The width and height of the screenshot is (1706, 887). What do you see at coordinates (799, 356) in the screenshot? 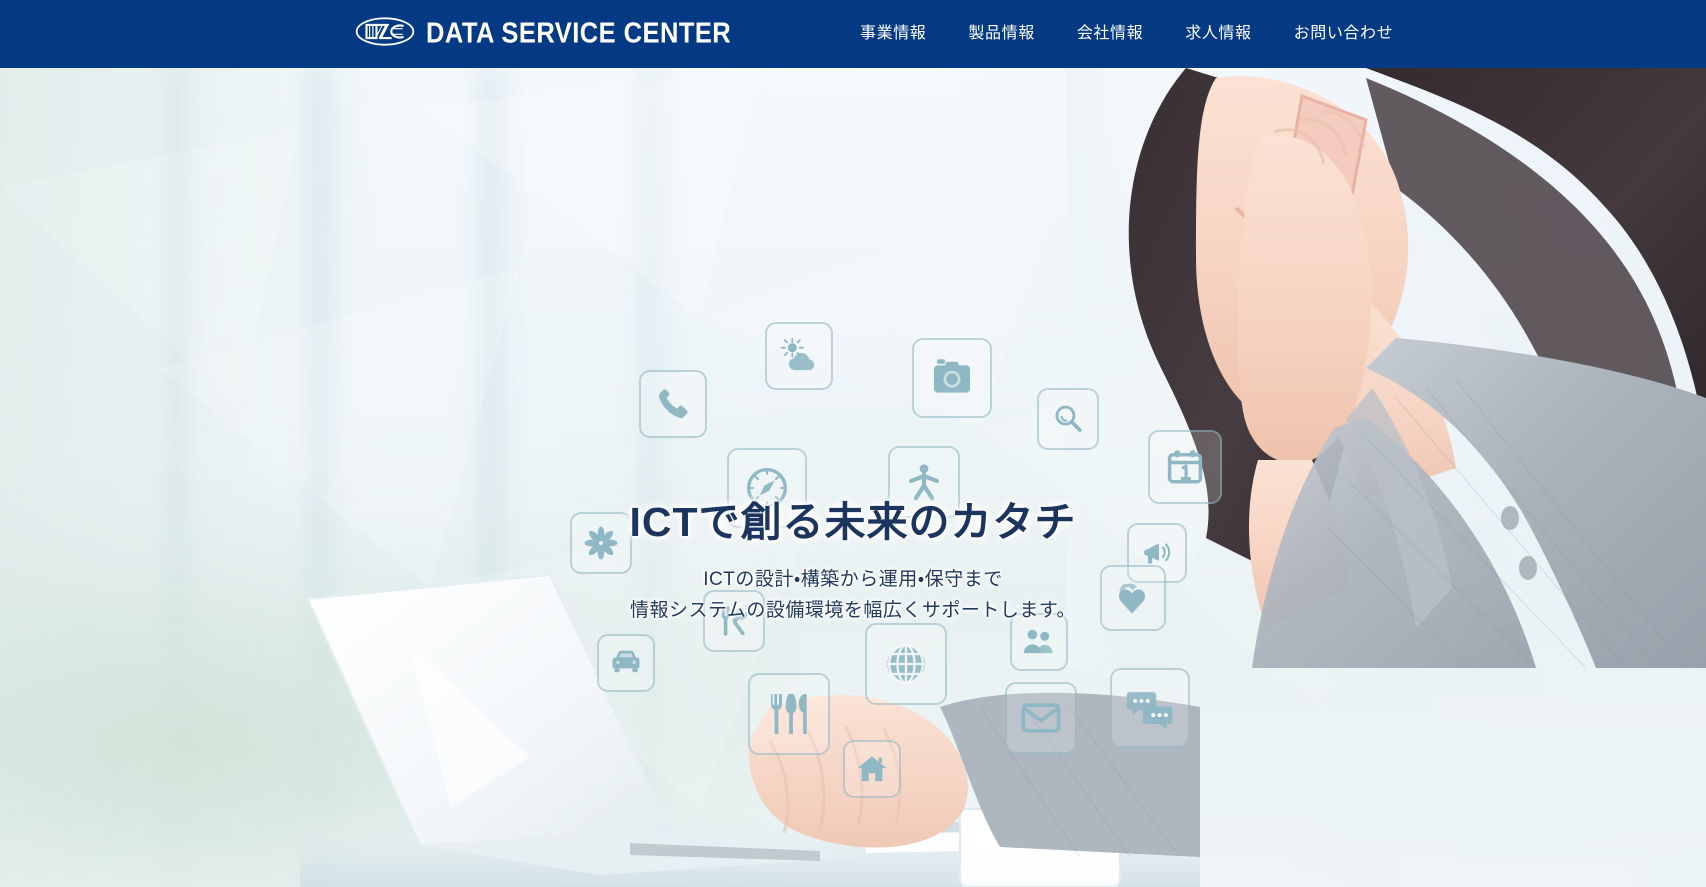
I see `weather-icon` at bounding box center [799, 356].